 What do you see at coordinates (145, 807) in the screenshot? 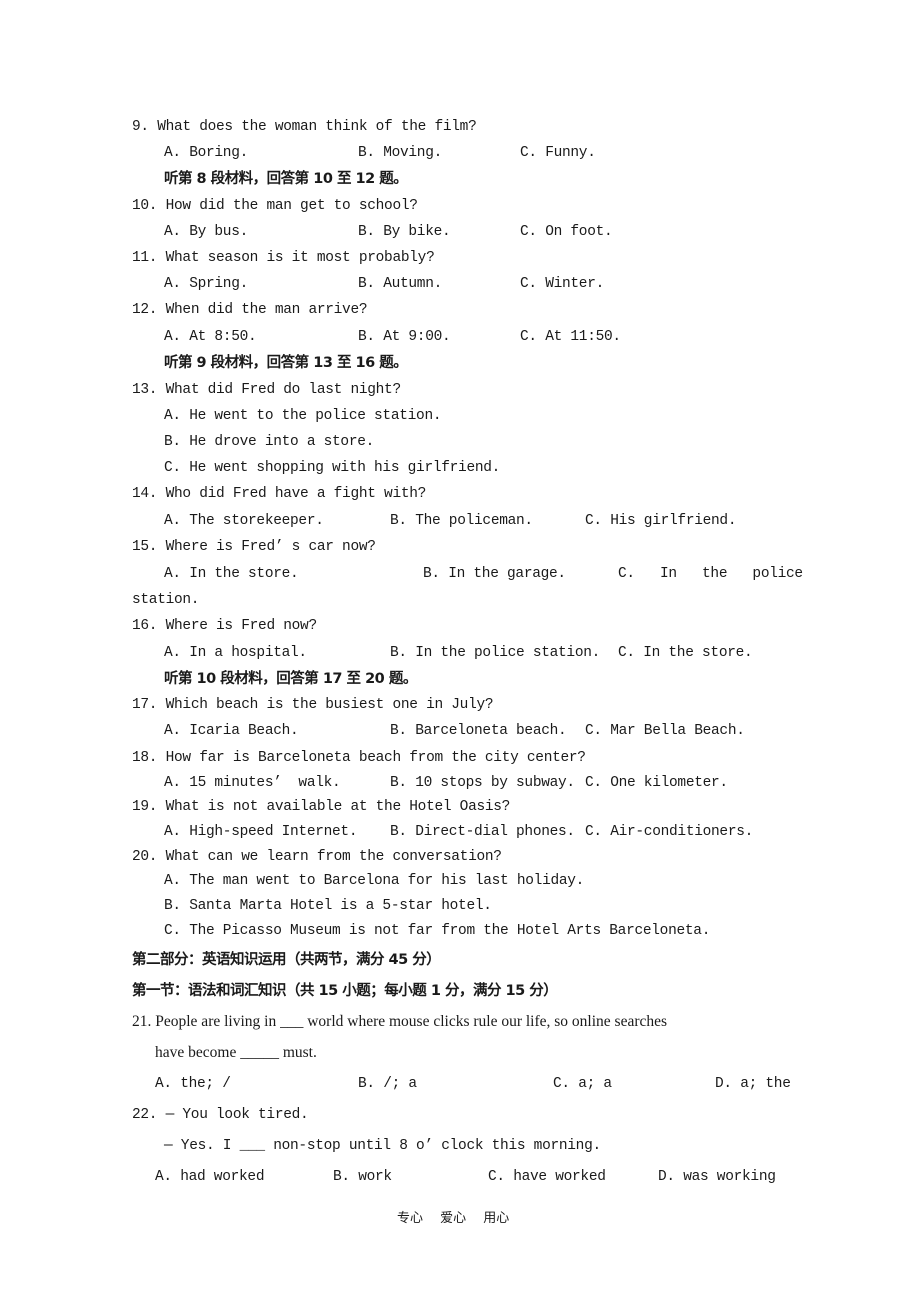
I see `question-number: 19.` at bounding box center [145, 807].